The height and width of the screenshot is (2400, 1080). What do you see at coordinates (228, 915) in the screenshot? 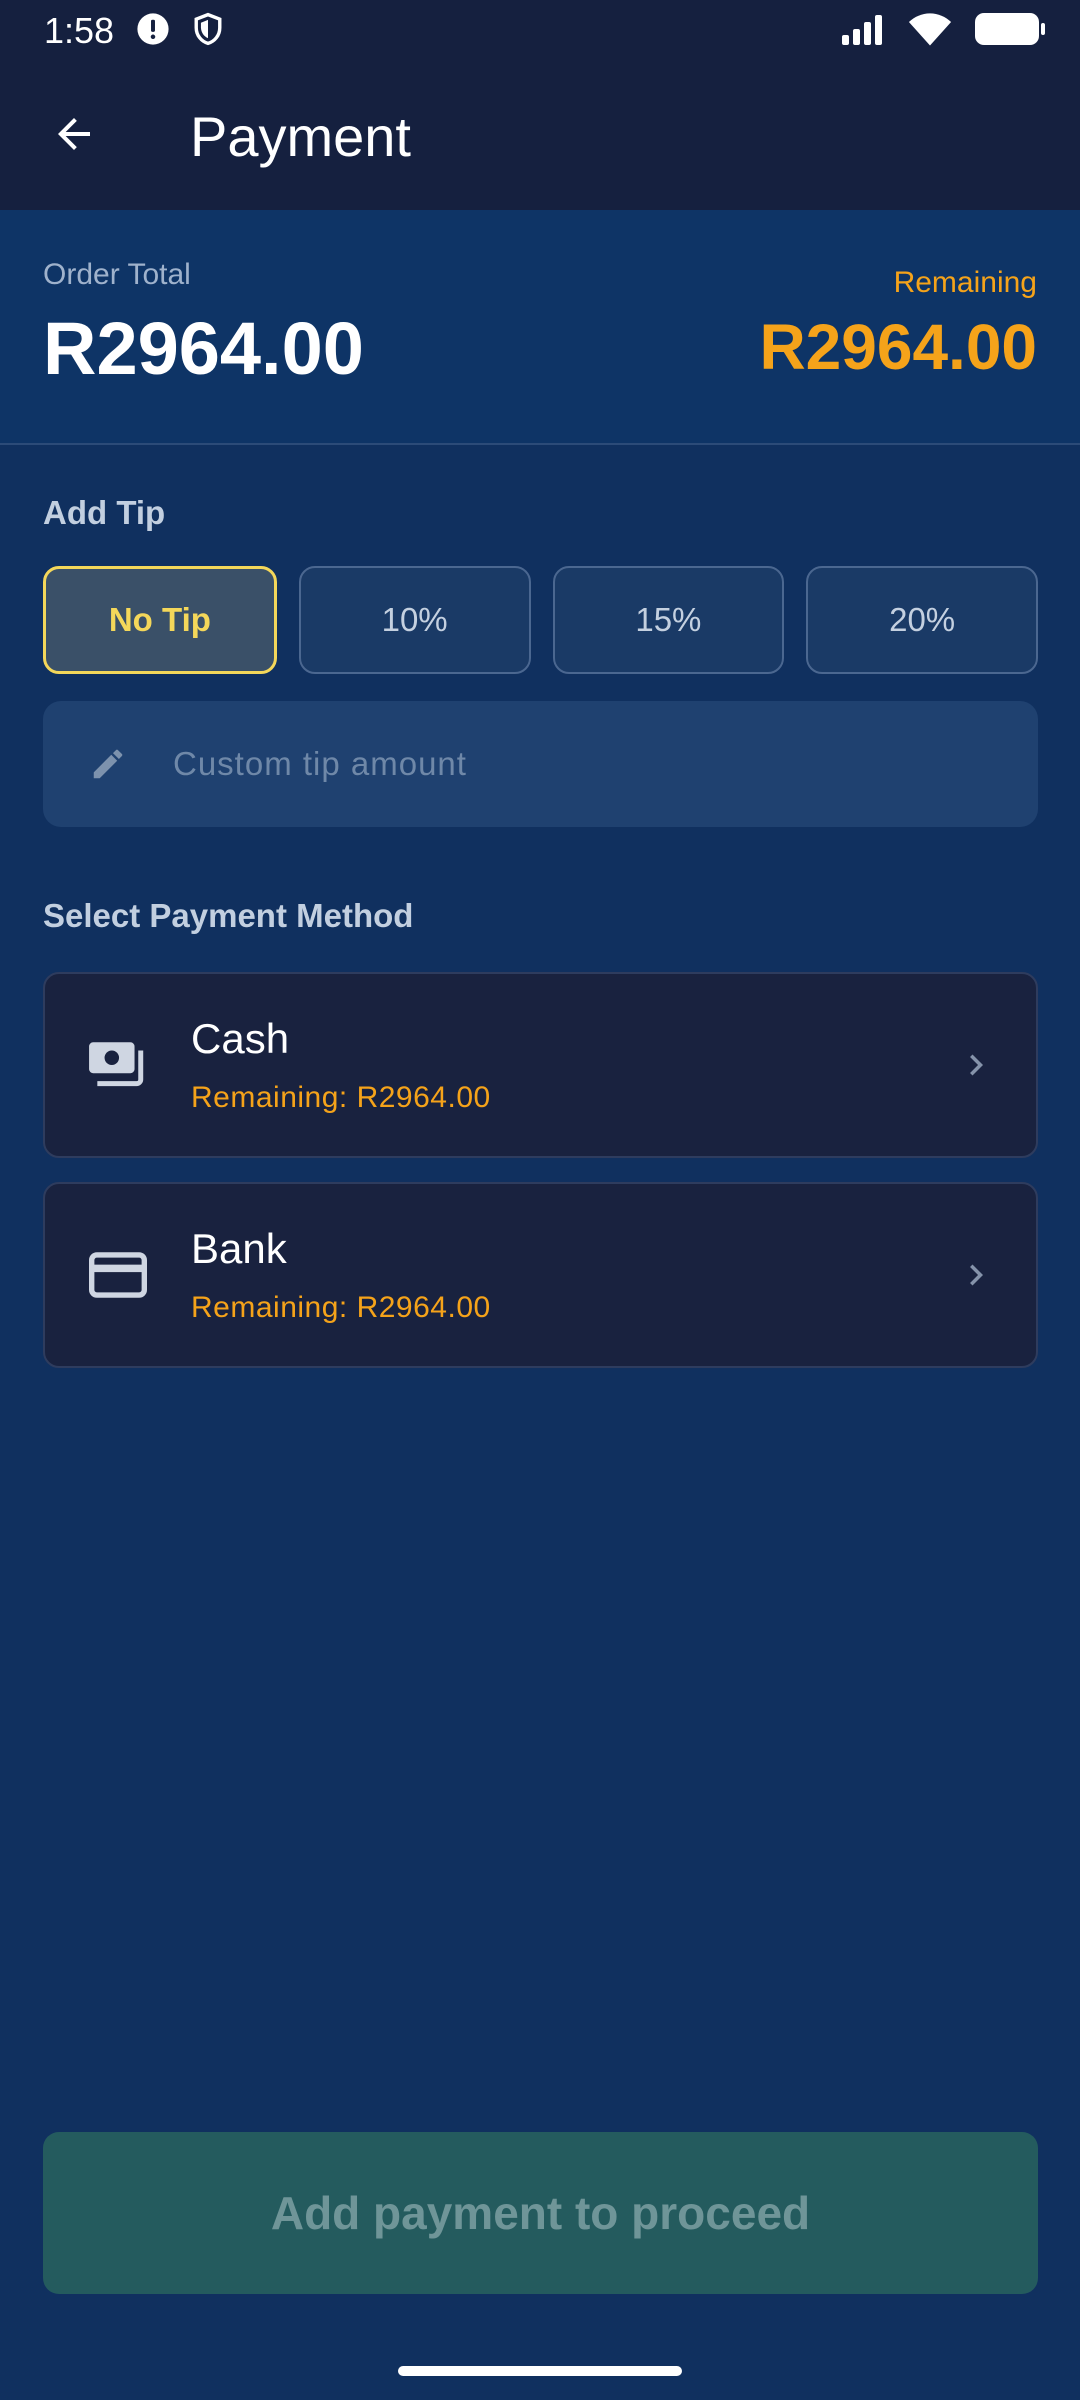
I see `payment-method-title: Select Payment Method` at bounding box center [228, 915].